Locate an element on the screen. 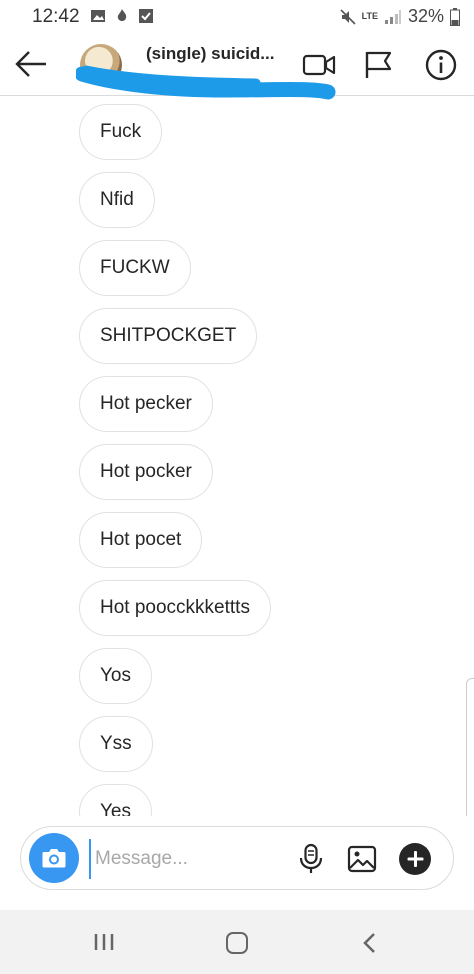 The height and width of the screenshot is (974, 474). plus-icon is located at coordinates (415, 859).